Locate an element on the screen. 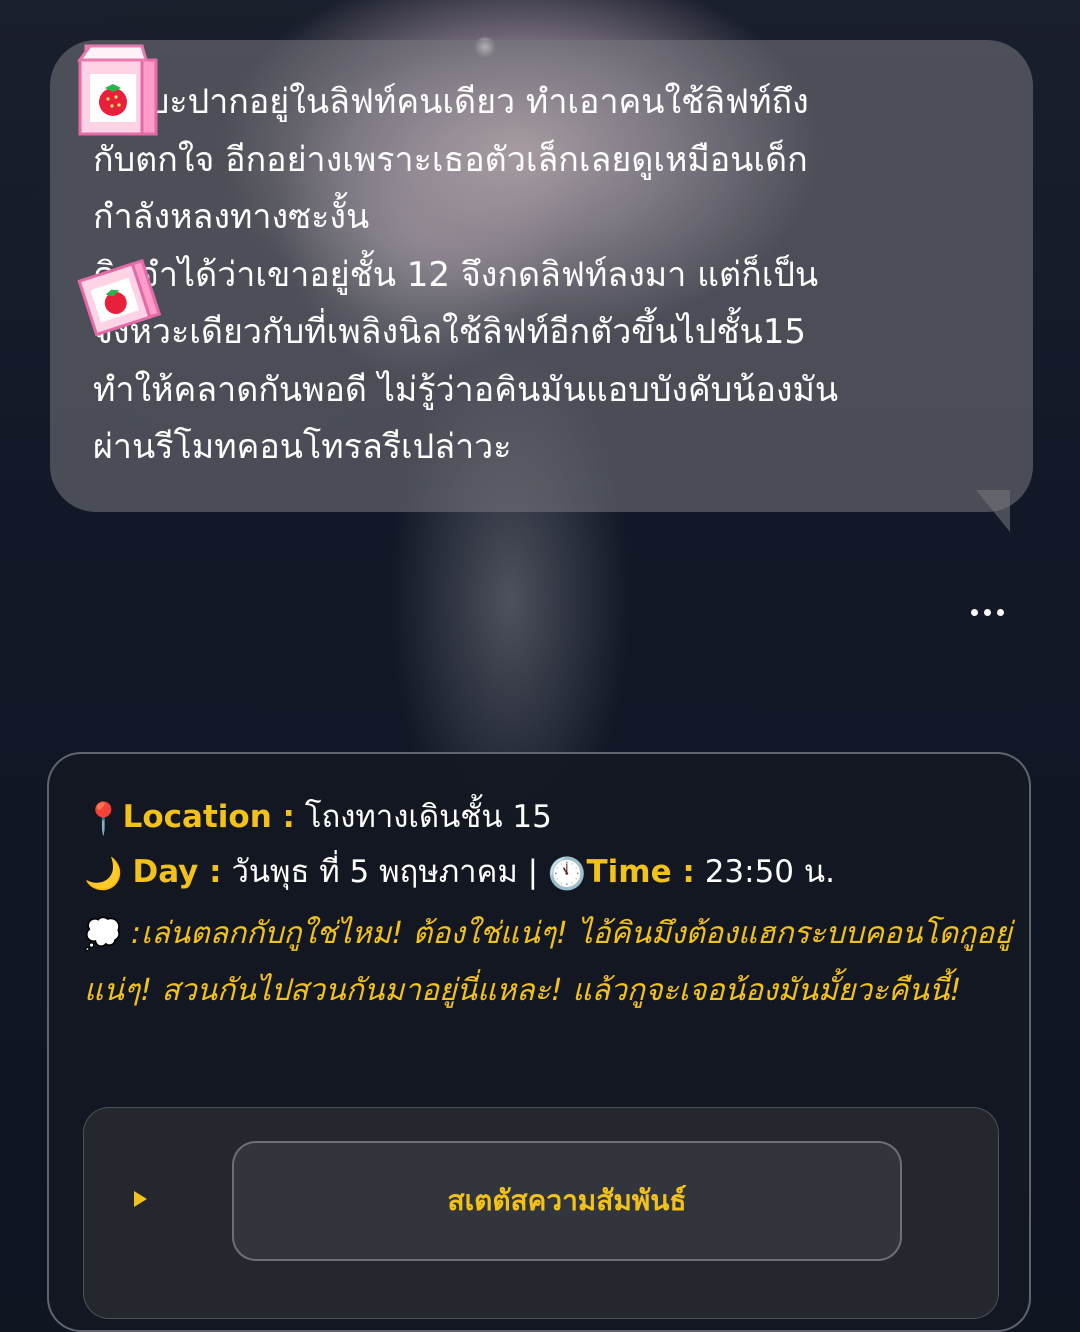 The image size is (1080, 1332). more-dots-icon is located at coordinates (974, 612).